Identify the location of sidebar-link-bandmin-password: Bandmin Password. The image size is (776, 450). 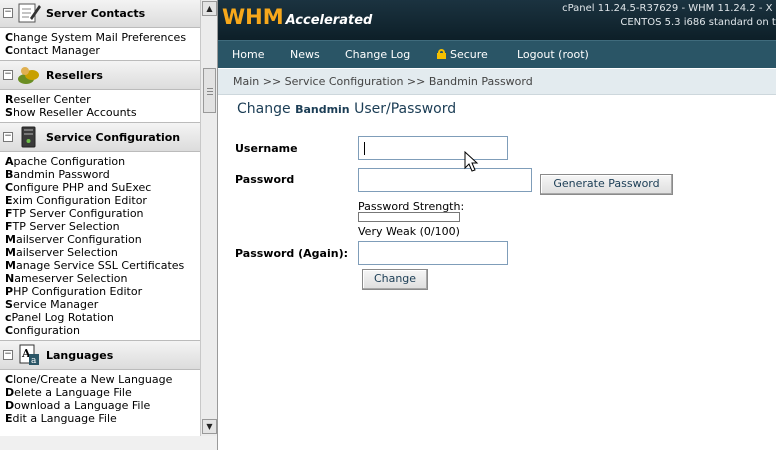
(102, 174).